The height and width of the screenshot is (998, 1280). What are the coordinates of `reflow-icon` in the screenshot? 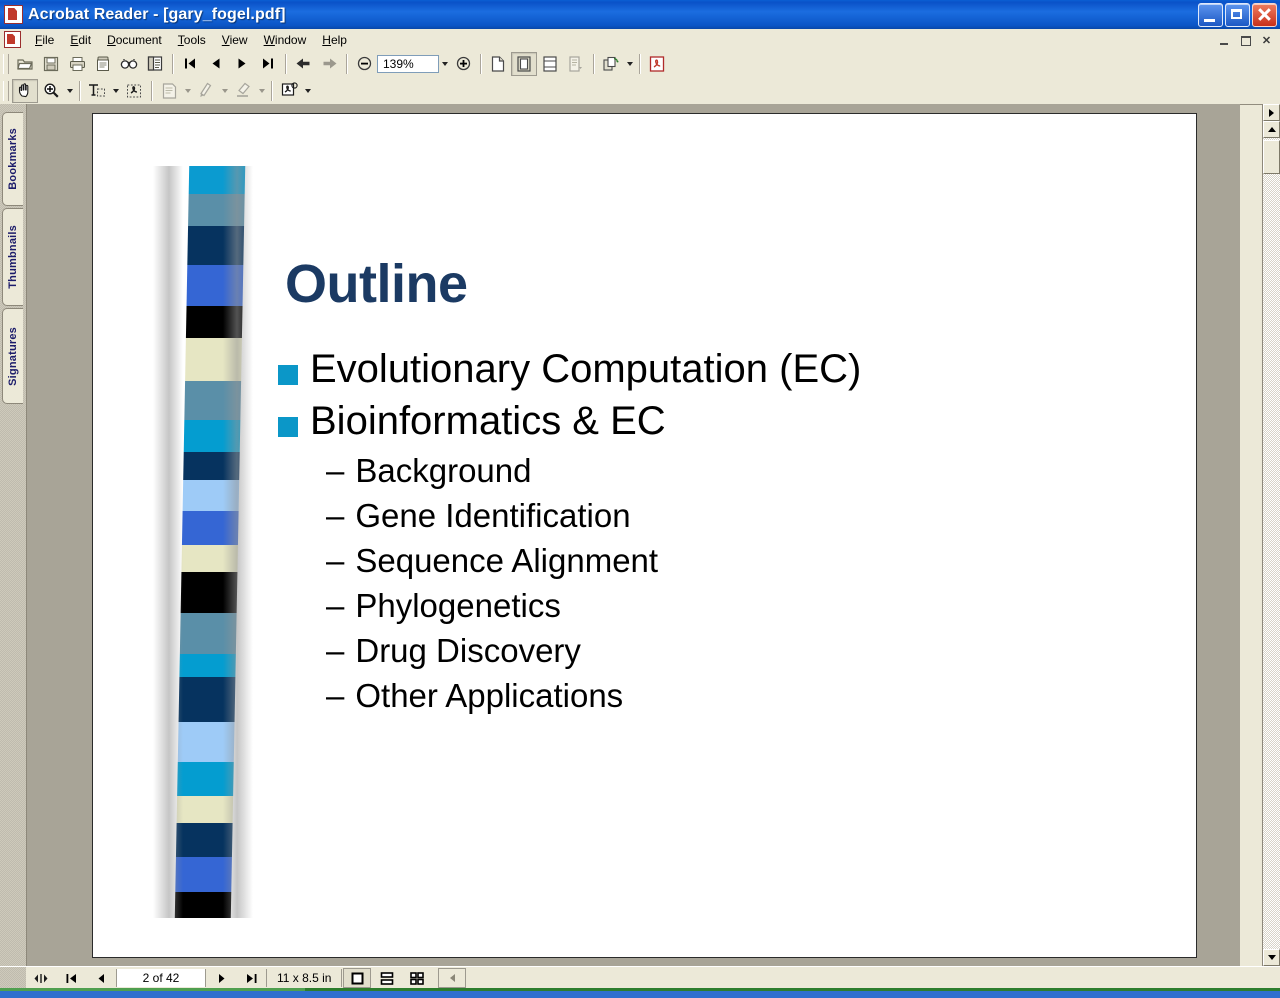 It's located at (576, 64).